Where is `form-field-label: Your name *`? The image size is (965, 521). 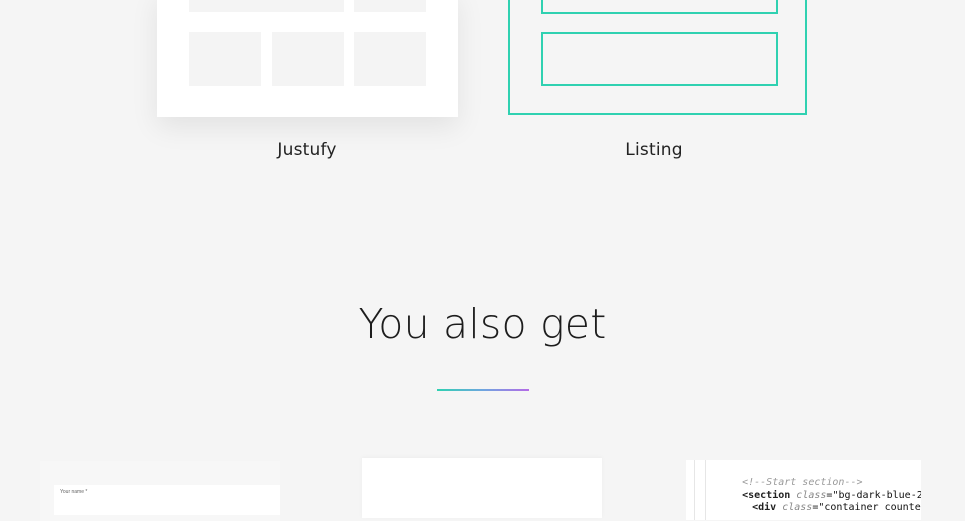
form-field-label: Your name * is located at coordinates (74, 492).